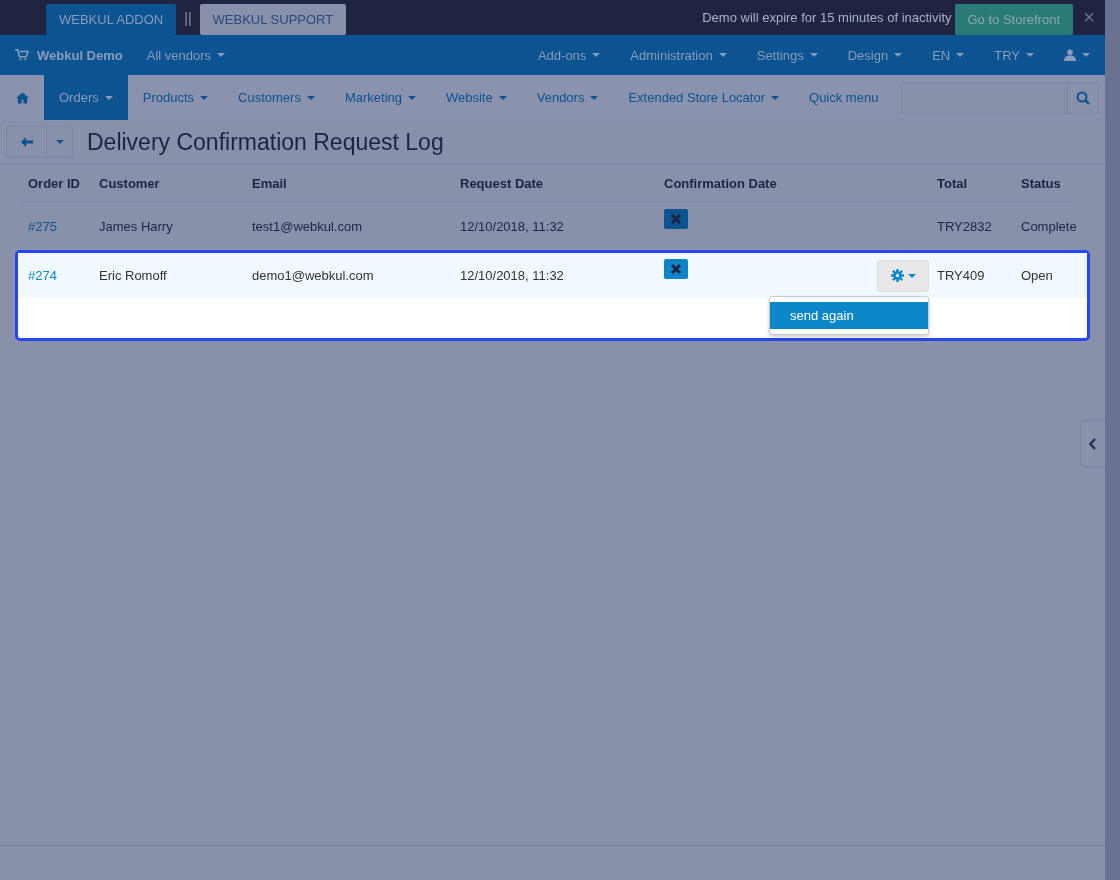  Describe the element at coordinates (948, 55) in the screenshot. I see `nav-menu: EN` at that location.